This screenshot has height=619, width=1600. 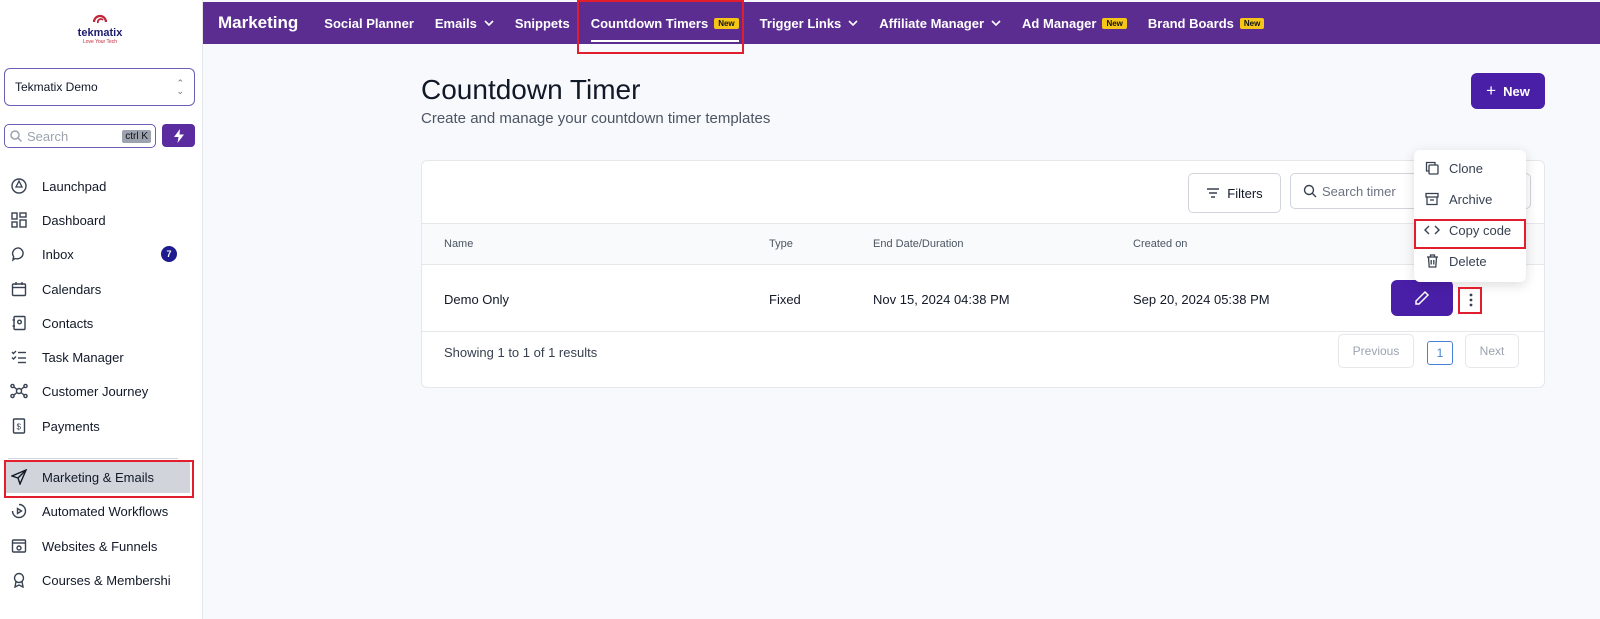 What do you see at coordinates (99, 87) in the screenshot?
I see `account-switcher: Tekmatix Demo ⌃ ⌄` at bounding box center [99, 87].